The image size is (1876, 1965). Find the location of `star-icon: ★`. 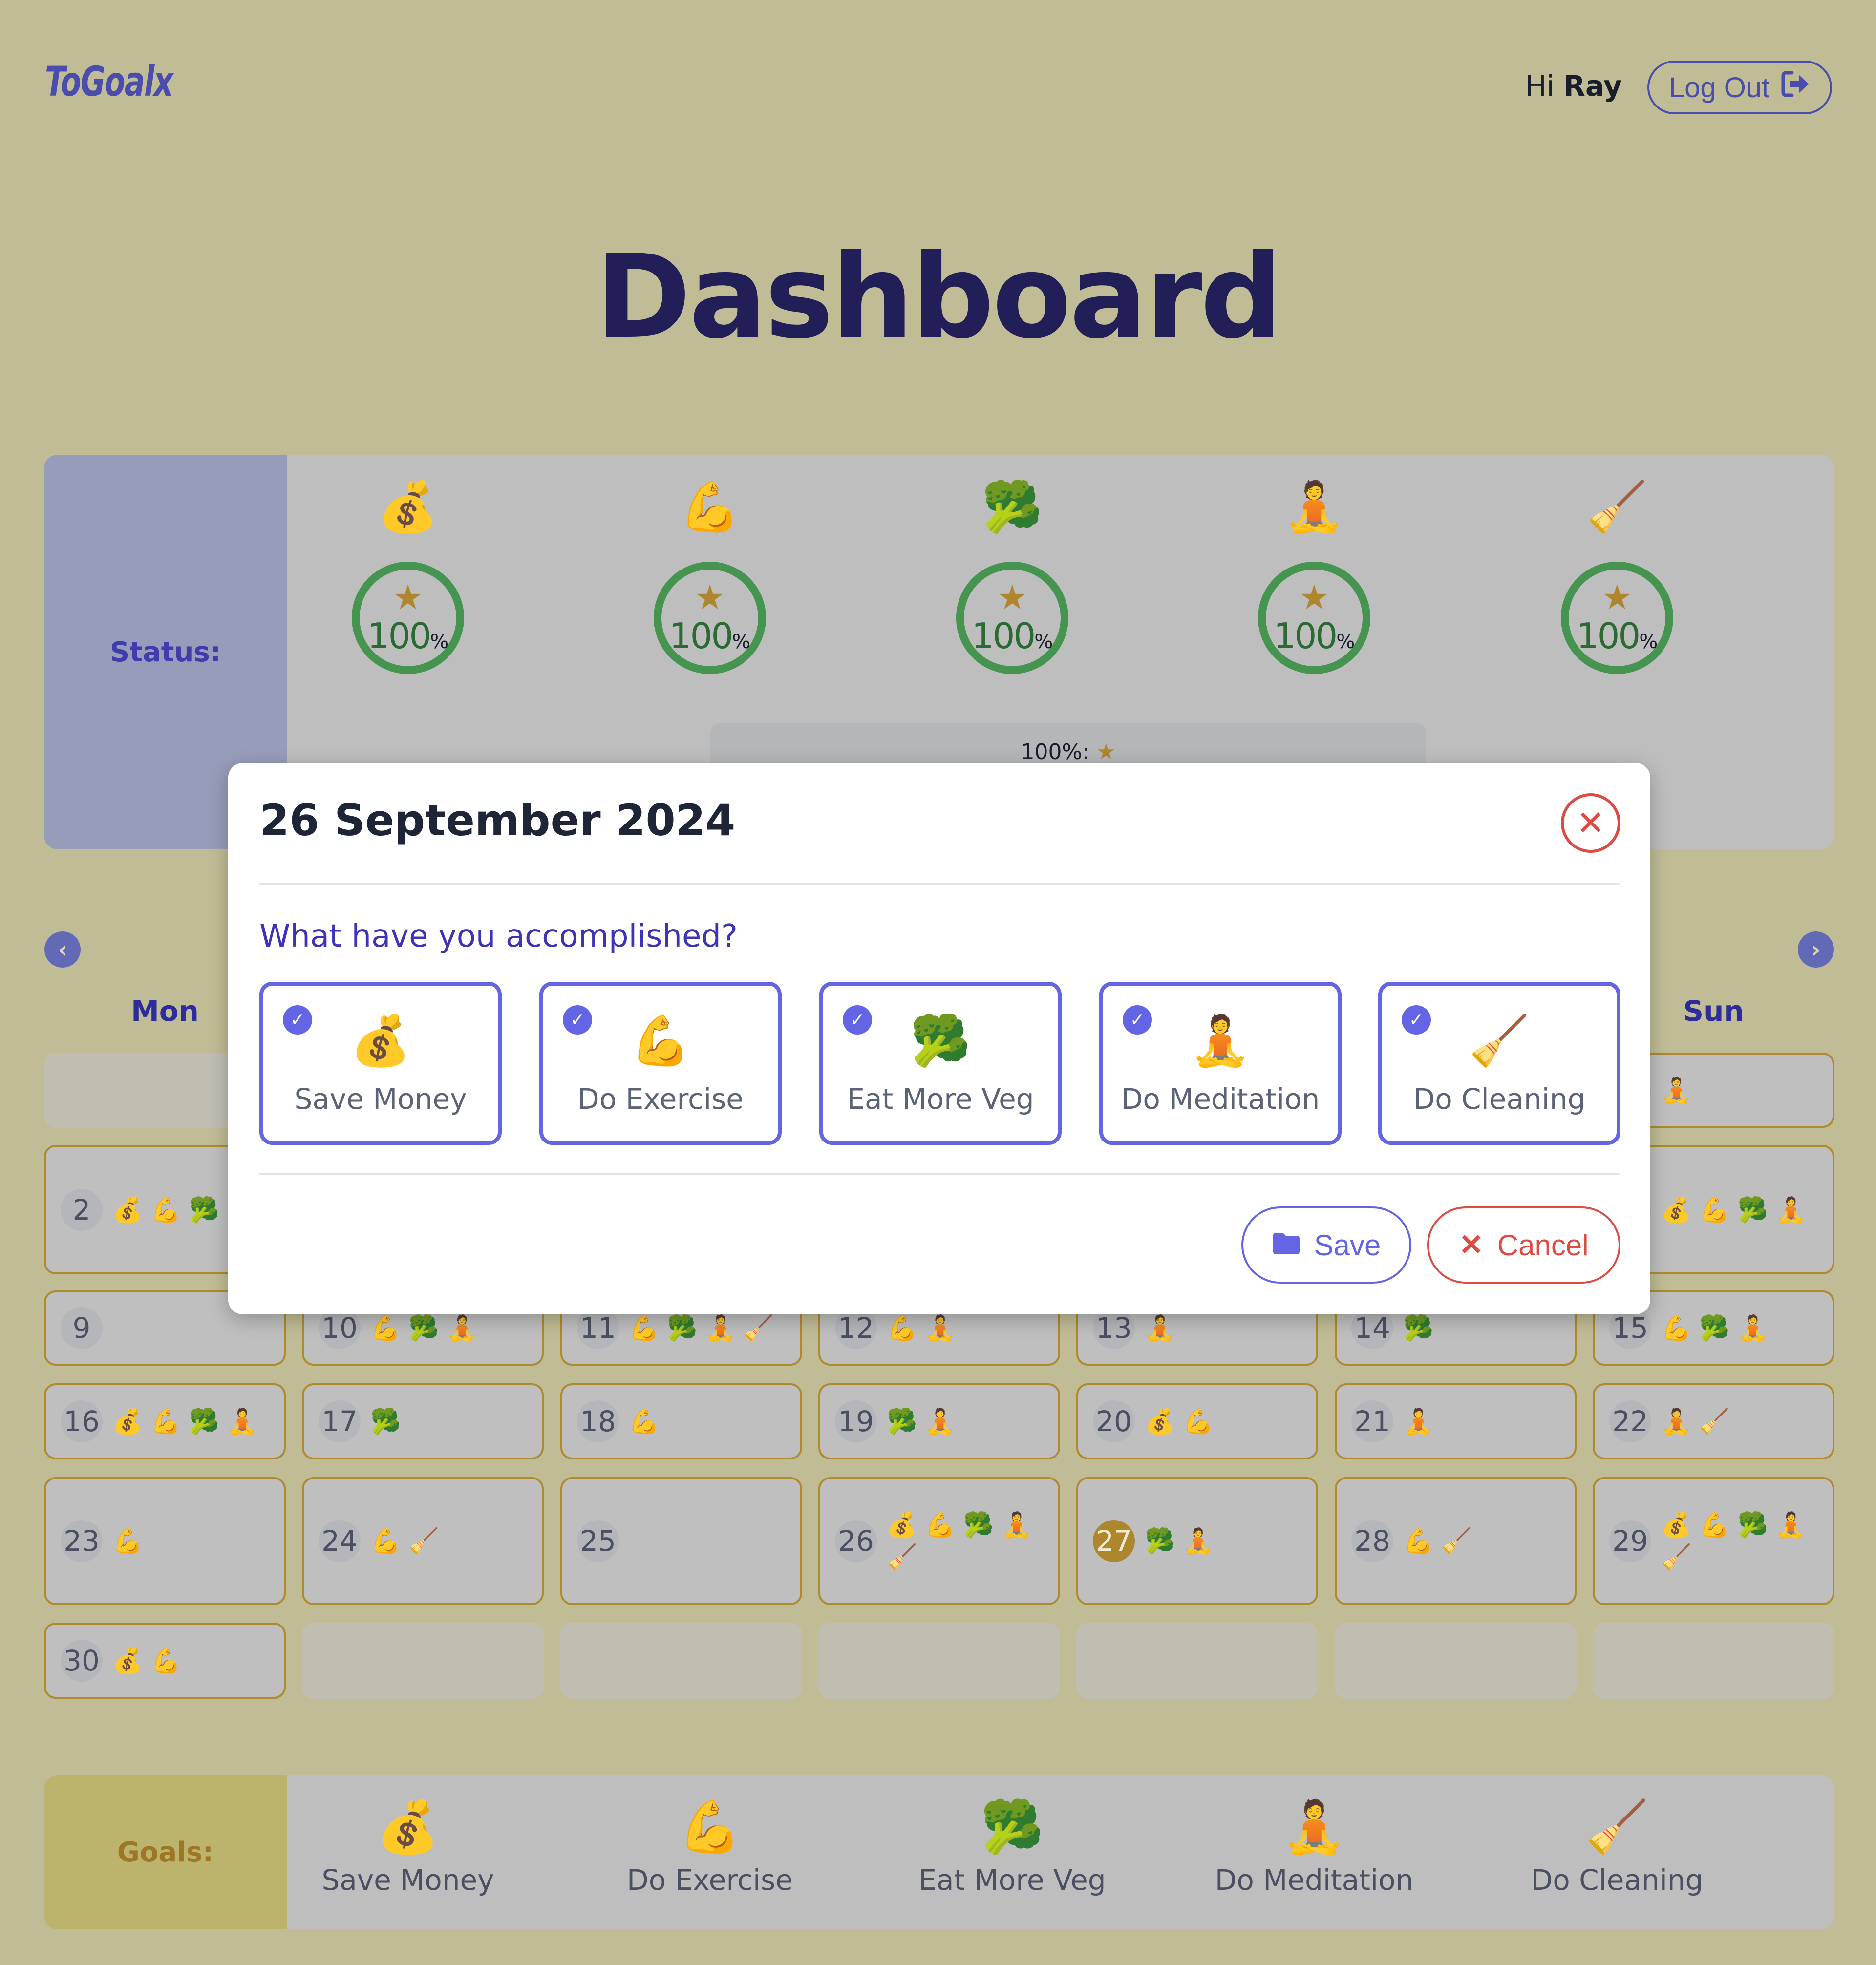

star-icon: ★ is located at coordinates (1012, 597).